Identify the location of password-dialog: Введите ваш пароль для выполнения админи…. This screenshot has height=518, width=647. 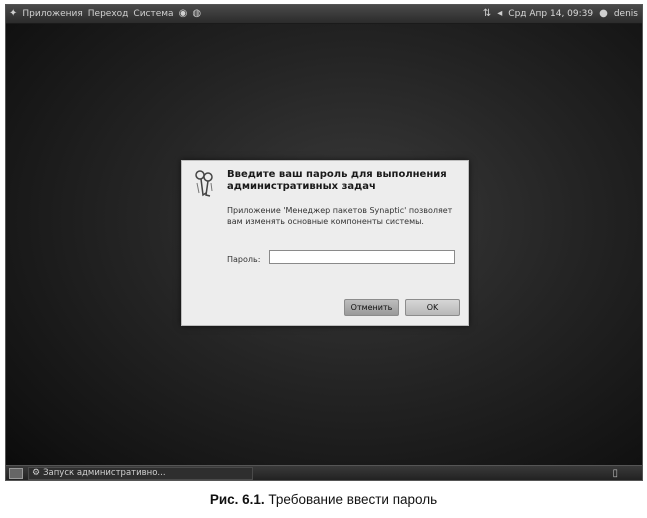
(325, 243).